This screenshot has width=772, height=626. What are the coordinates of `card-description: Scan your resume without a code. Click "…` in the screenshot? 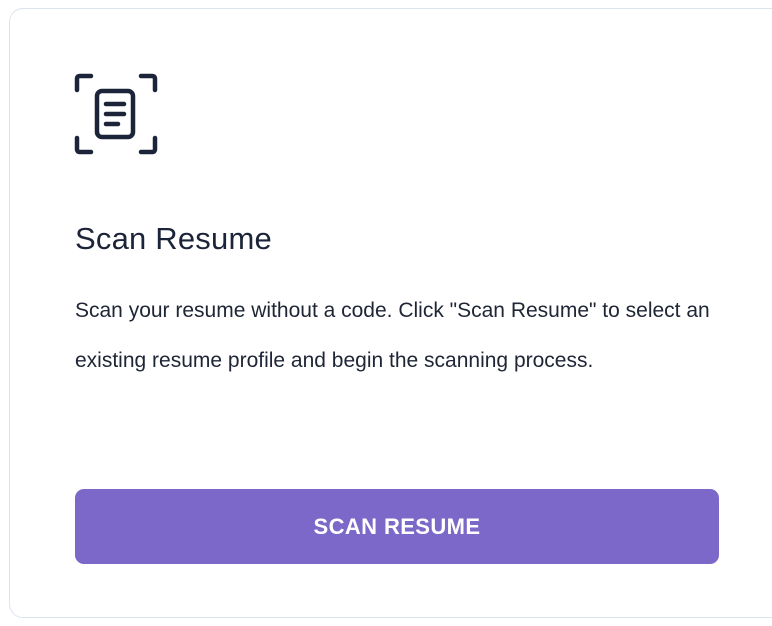 It's located at (392, 335).